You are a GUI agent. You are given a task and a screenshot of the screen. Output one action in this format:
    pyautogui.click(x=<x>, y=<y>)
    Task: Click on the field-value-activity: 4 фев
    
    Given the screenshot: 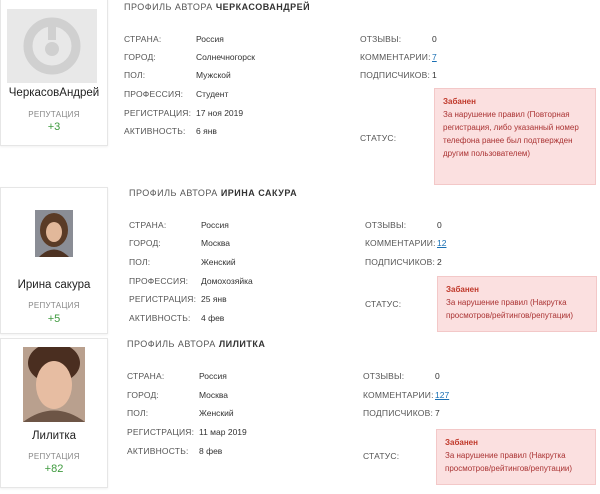 What is the action you would take?
    pyautogui.click(x=213, y=318)
    